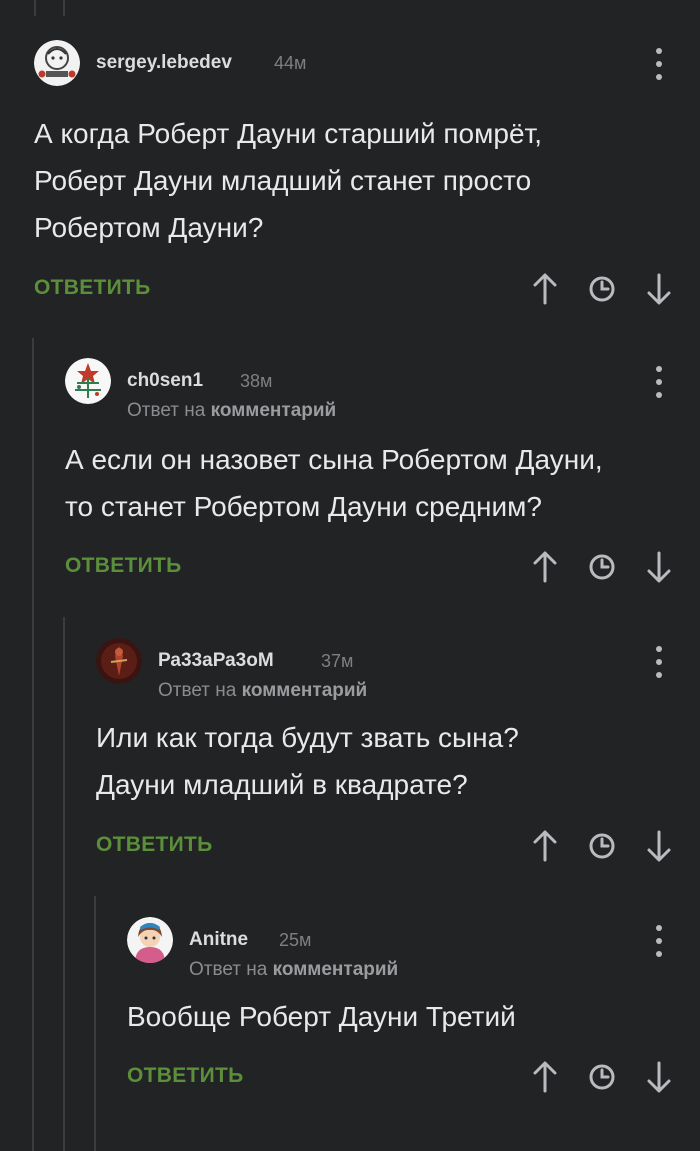 This screenshot has height=1151, width=700. What do you see at coordinates (321, 1016) in the screenshot?
I see `comment-text-line: Вообще Роберт Дауни Третий` at bounding box center [321, 1016].